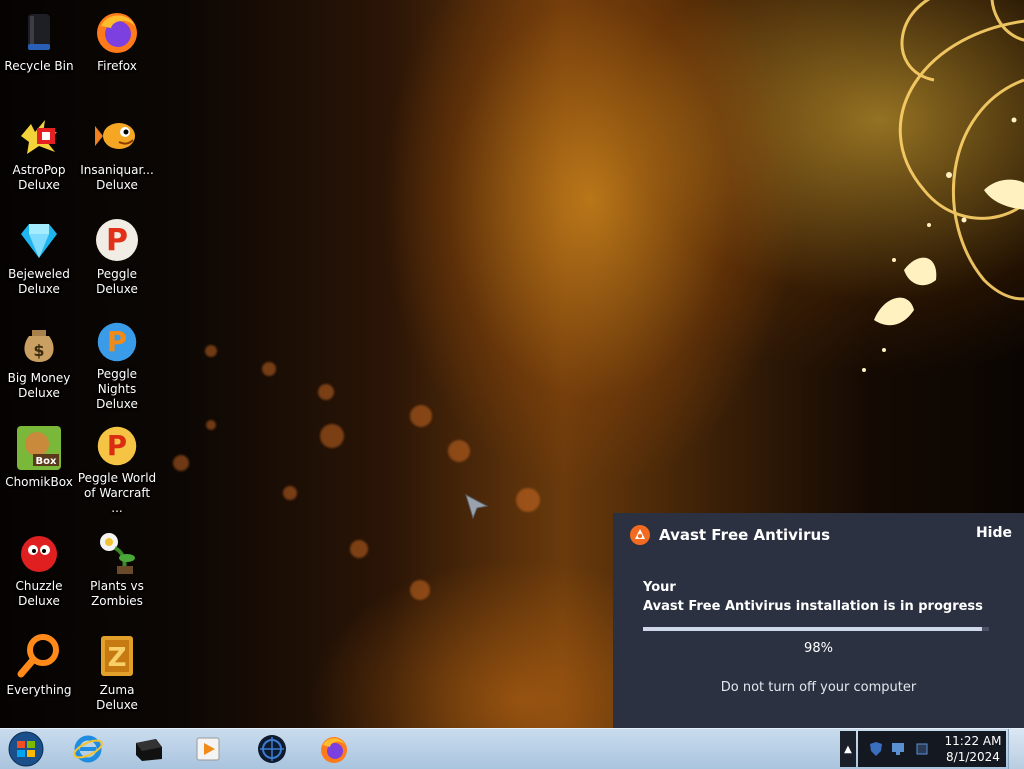 The image size is (1024, 769). Describe the element at coordinates (115, 136) in the screenshot. I see `insaniquarium-icon` at that location.